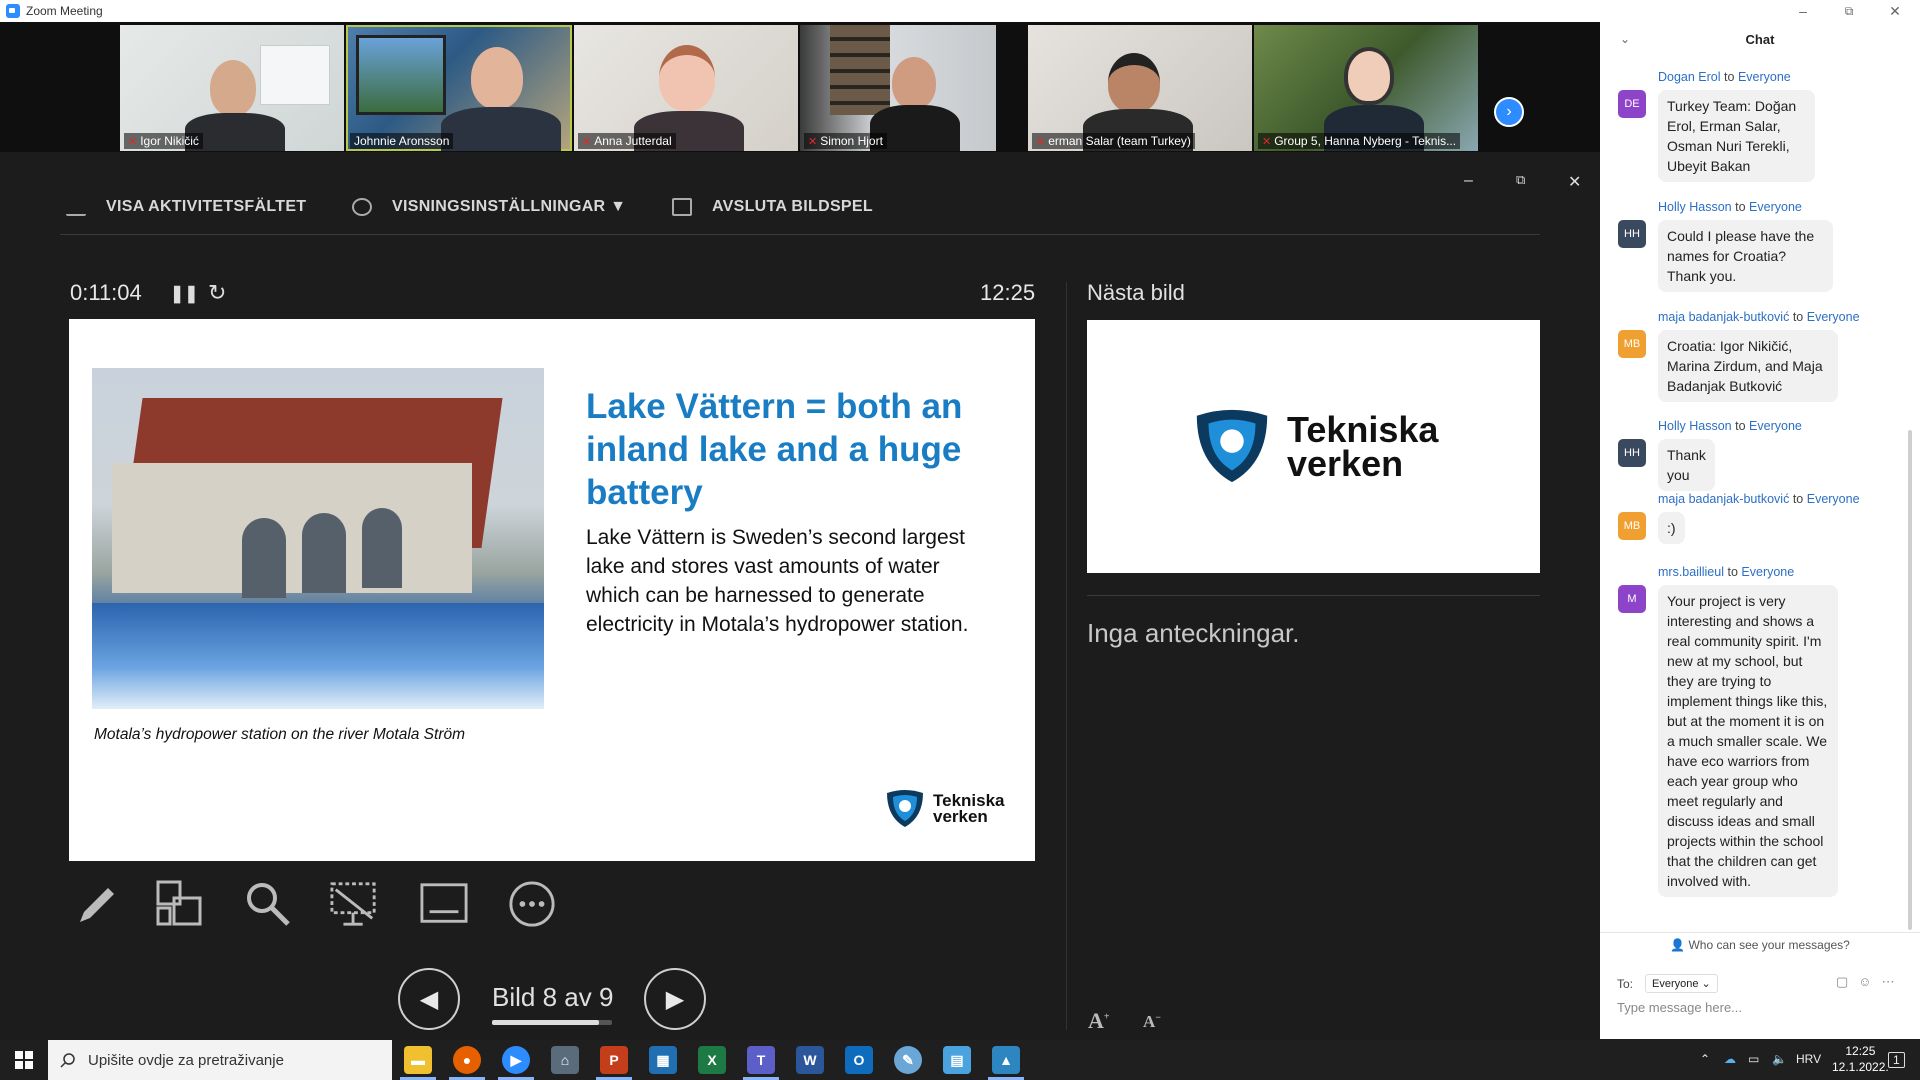 The height and width of the screenshot is (1080, 1920). Describe the element at coordinates (467, 1060) in the screenshot. I see `firefox-icon: ●` at that location.